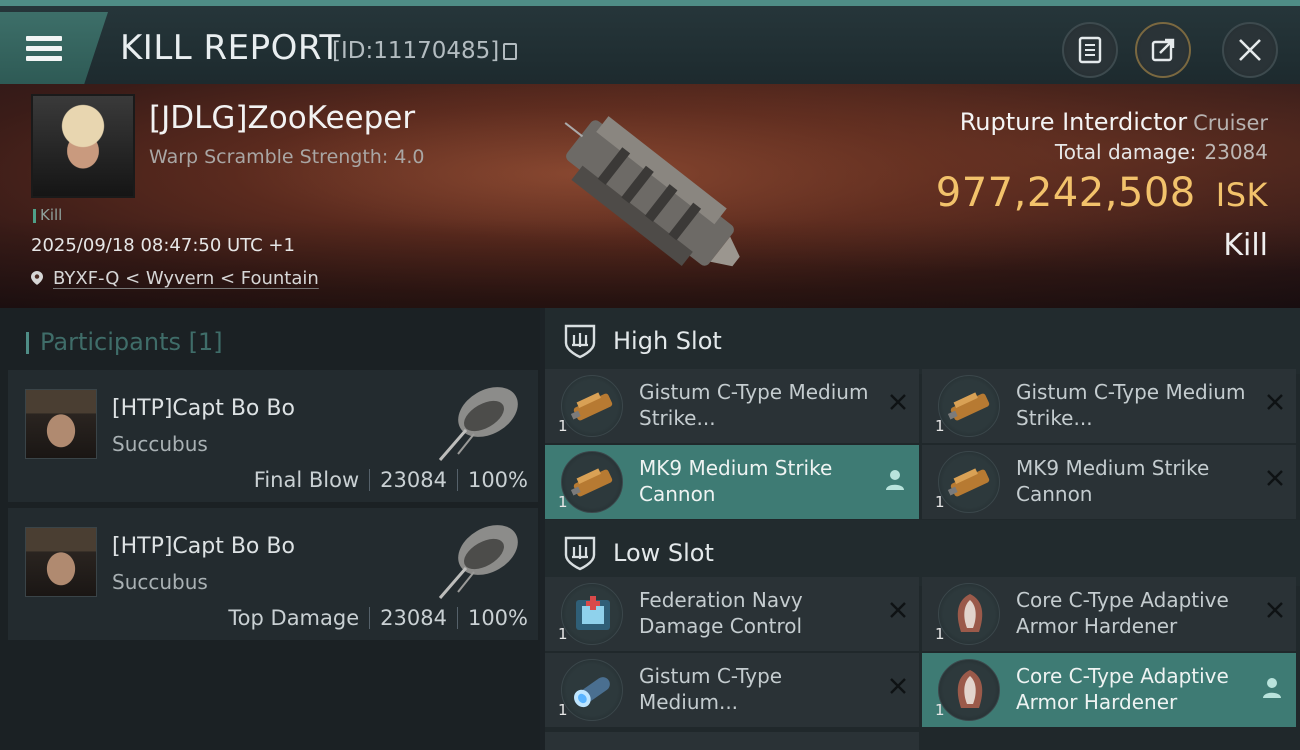  Describe the element at coordinates (1073, 122) in the screenshot. I see `ship-name: Rupture Interdictor` at that location.